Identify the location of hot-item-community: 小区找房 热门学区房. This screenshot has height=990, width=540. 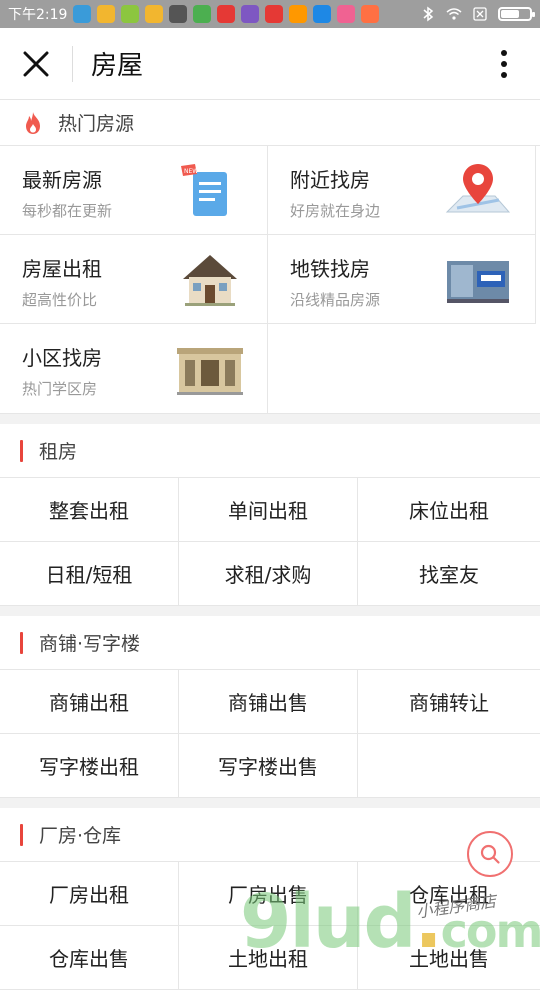
(134, 369).